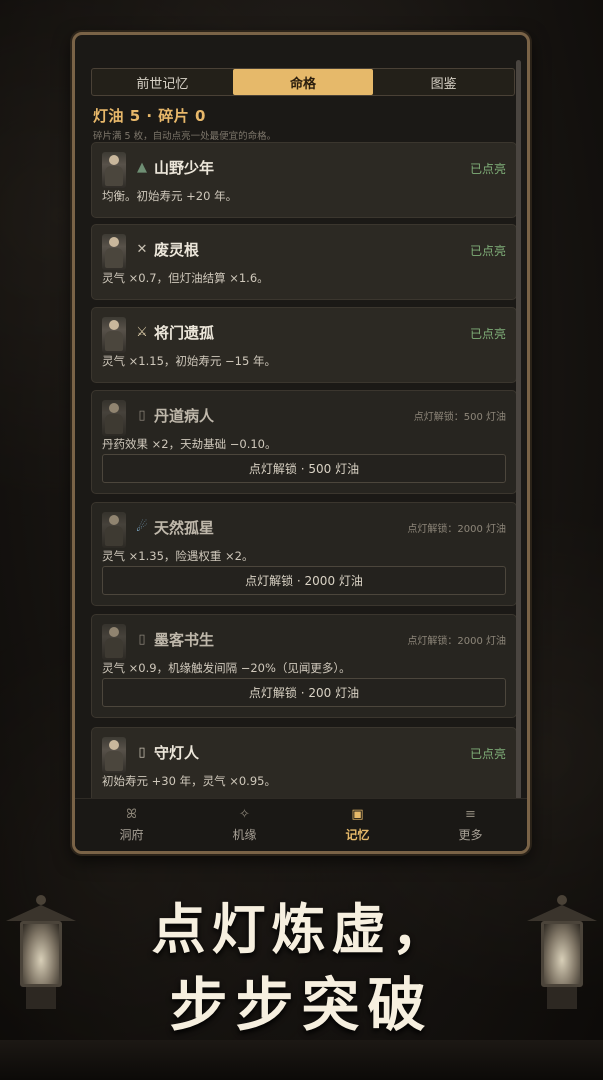  I want to click on card-description: 灵气 ×1.35，险遇权重 ×2。, so click(178, 556).